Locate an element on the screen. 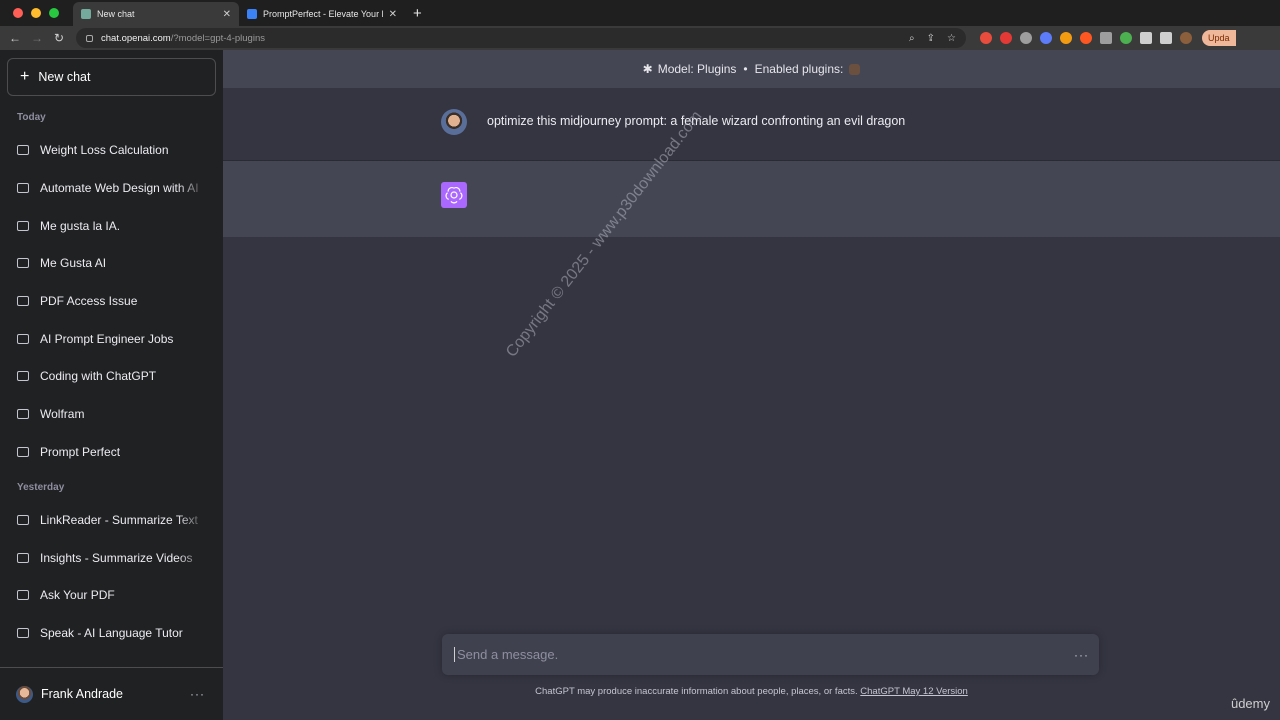  url-path: /?model=gpt-4-plugins is located at coordinates (217, 38).